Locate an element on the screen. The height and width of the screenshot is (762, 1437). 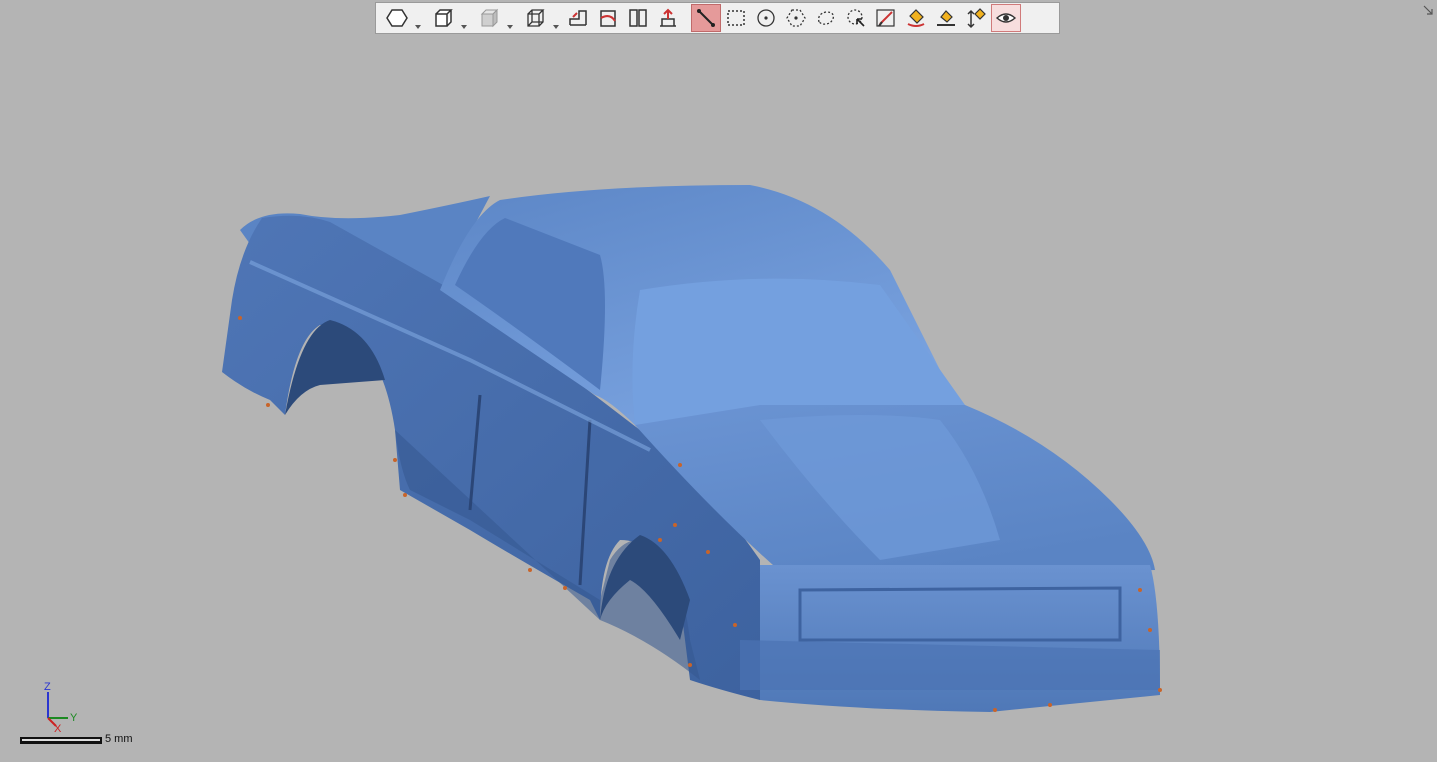
selection-toolbar is located at coordinates (717, 18).